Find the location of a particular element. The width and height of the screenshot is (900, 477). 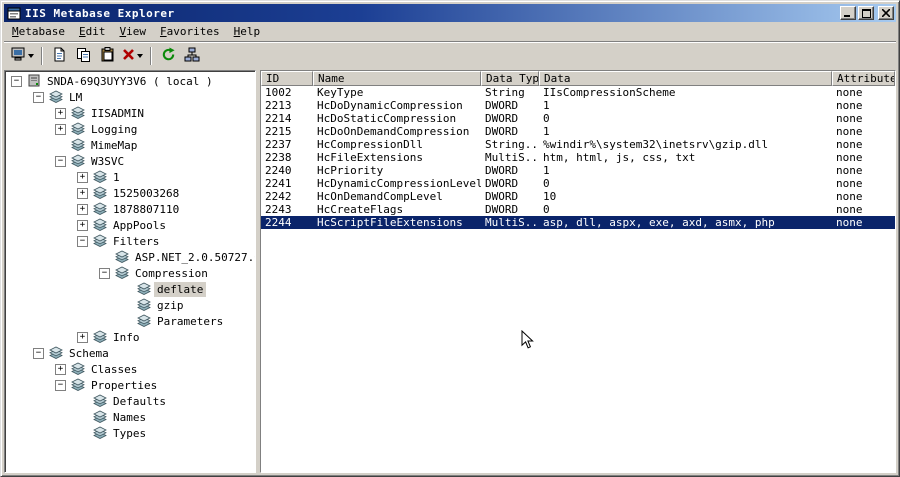

connect-button is located at coordinates (22, 56).